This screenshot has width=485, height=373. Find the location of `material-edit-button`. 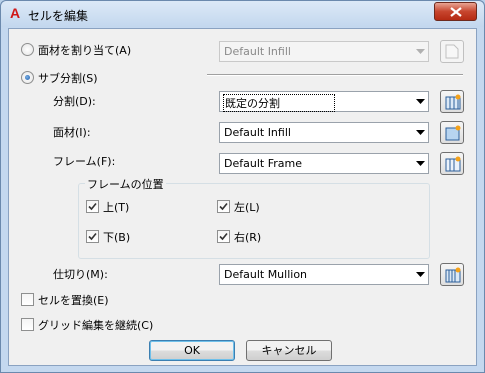

material-edit-button is located at coordinates (452, 132).